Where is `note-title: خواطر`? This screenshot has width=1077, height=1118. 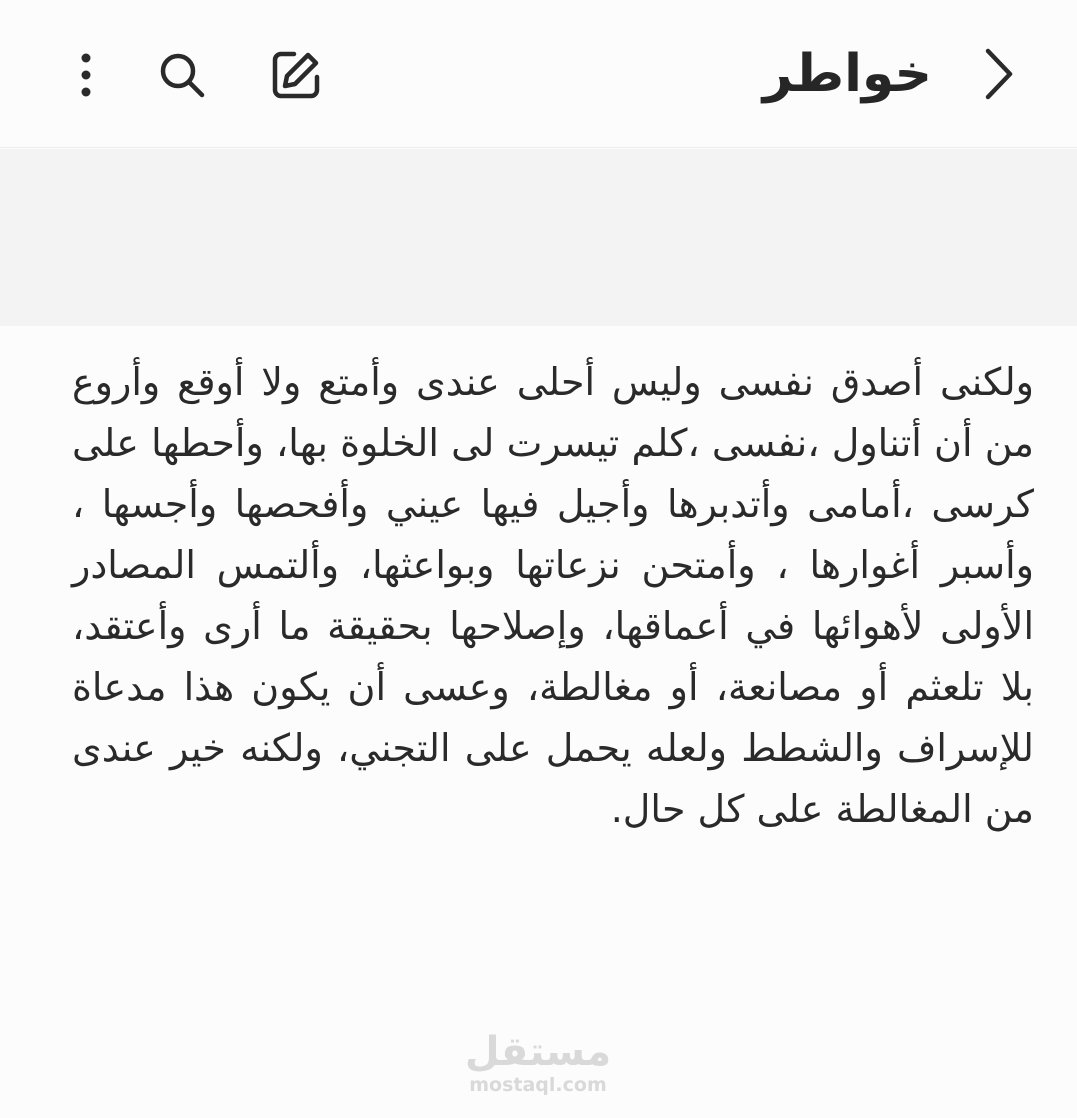 note-title: خواطر is located at coordinates (847, 74).